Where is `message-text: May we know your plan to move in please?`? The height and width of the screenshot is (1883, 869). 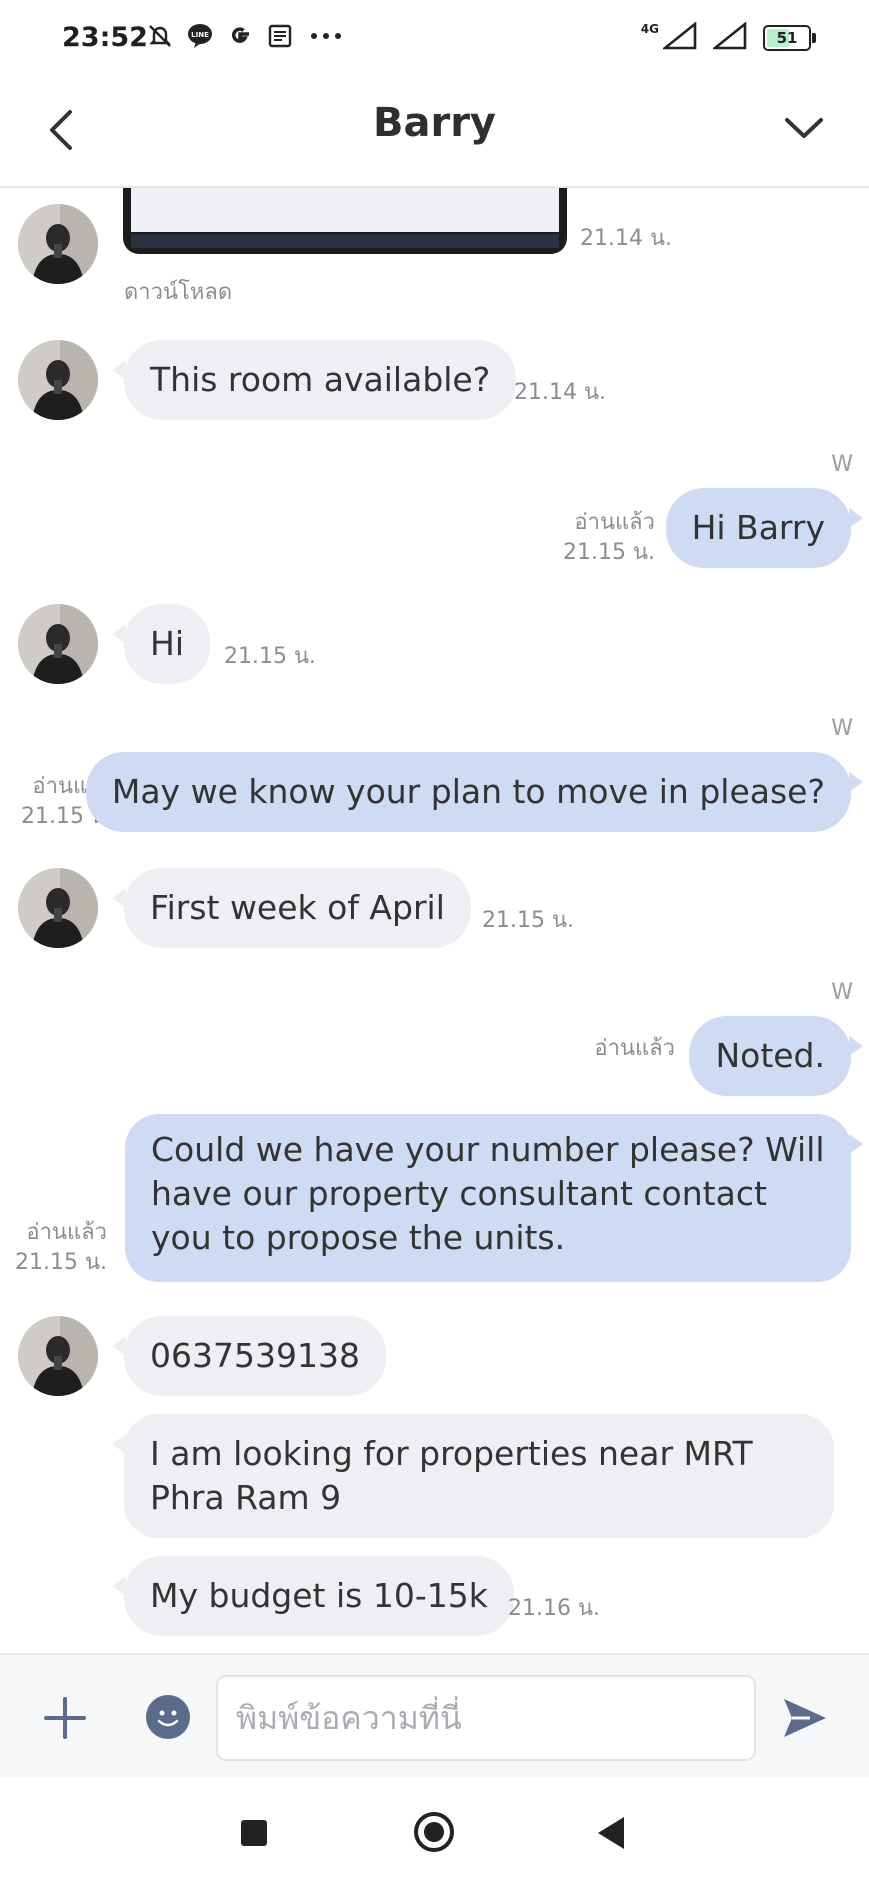 message-text: May we know your plan to move in please? is located at coordinates (468, 791).